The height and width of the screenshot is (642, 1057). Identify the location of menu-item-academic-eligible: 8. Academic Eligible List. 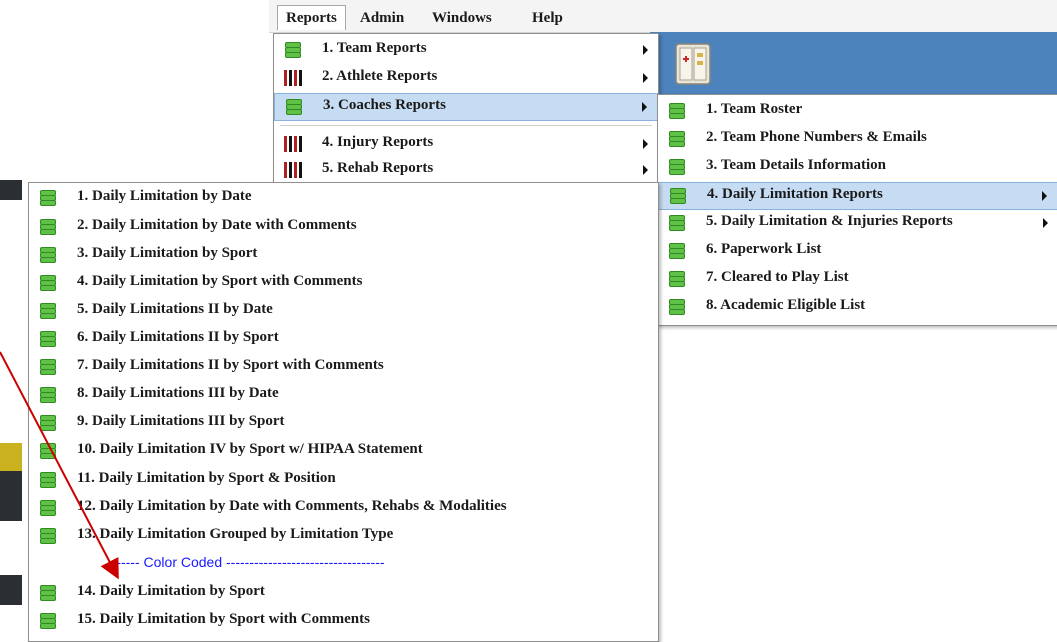
(857, 307).